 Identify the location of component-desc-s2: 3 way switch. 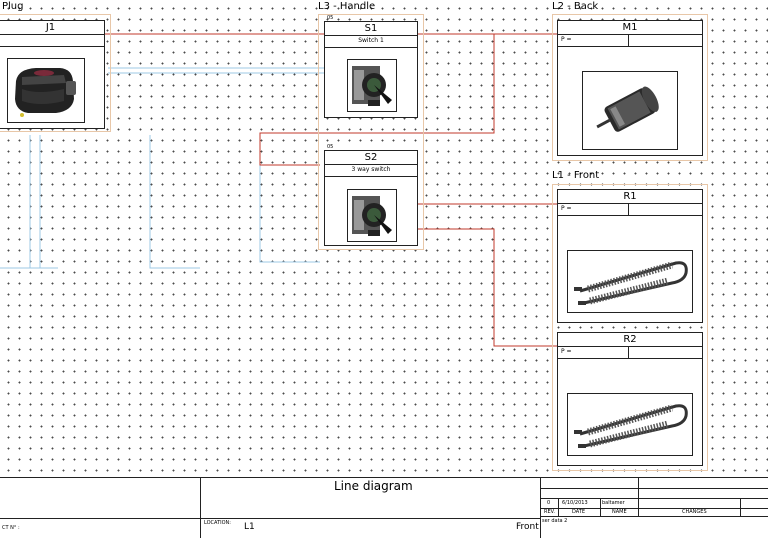
(371, 170).